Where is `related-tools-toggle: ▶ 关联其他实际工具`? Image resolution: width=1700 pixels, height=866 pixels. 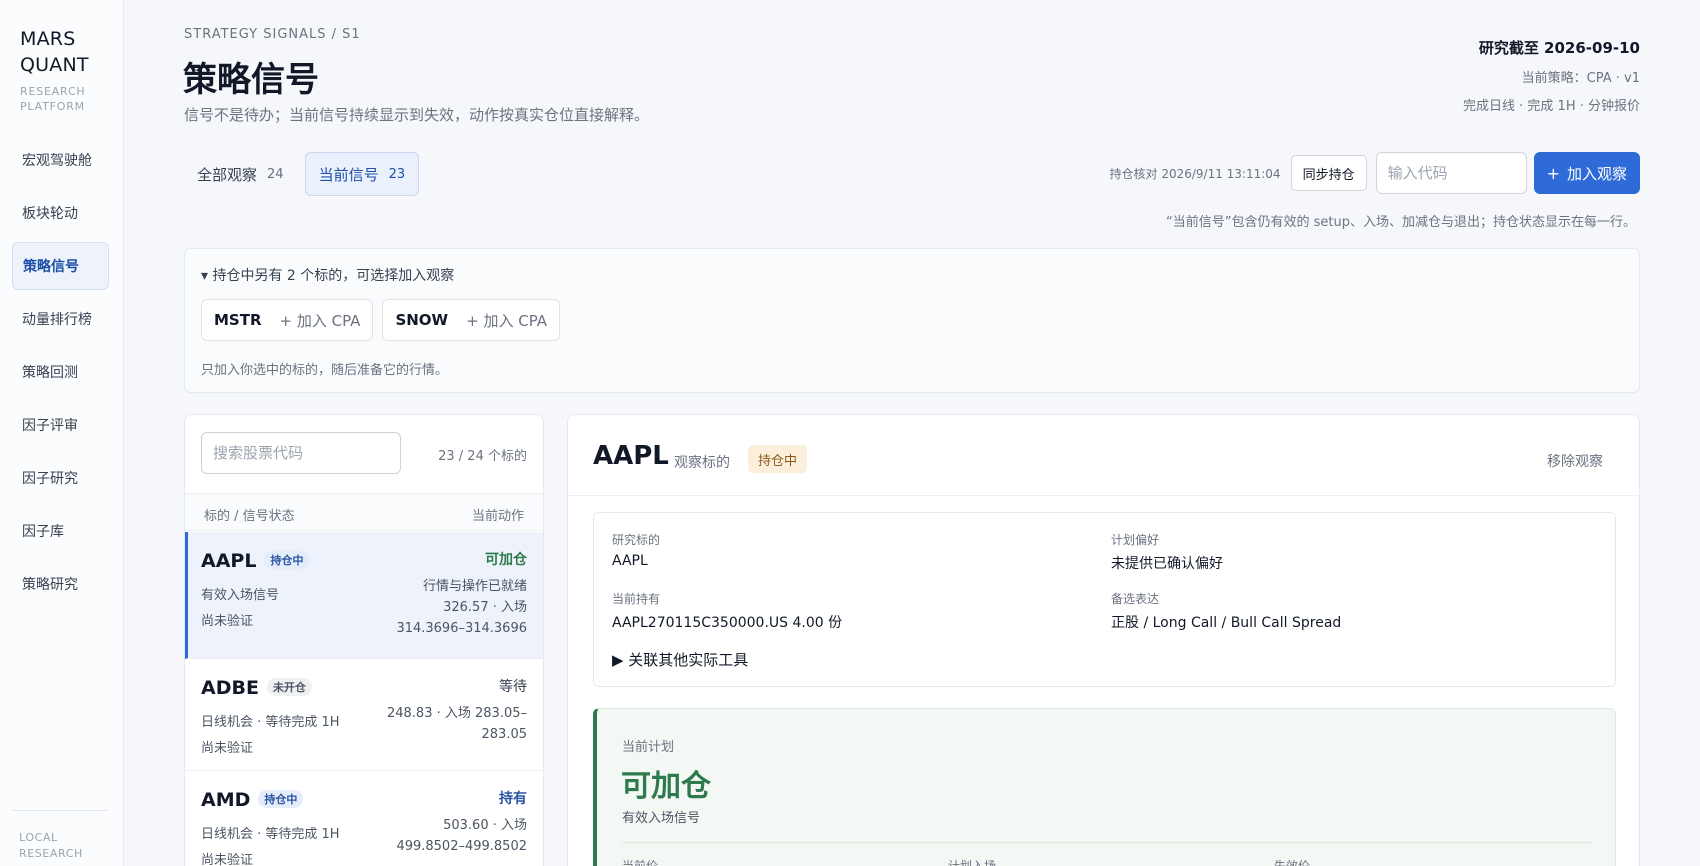 related-tools-toggle: ▶ 关联其他实际工具 is located at coordinates (680, 659).